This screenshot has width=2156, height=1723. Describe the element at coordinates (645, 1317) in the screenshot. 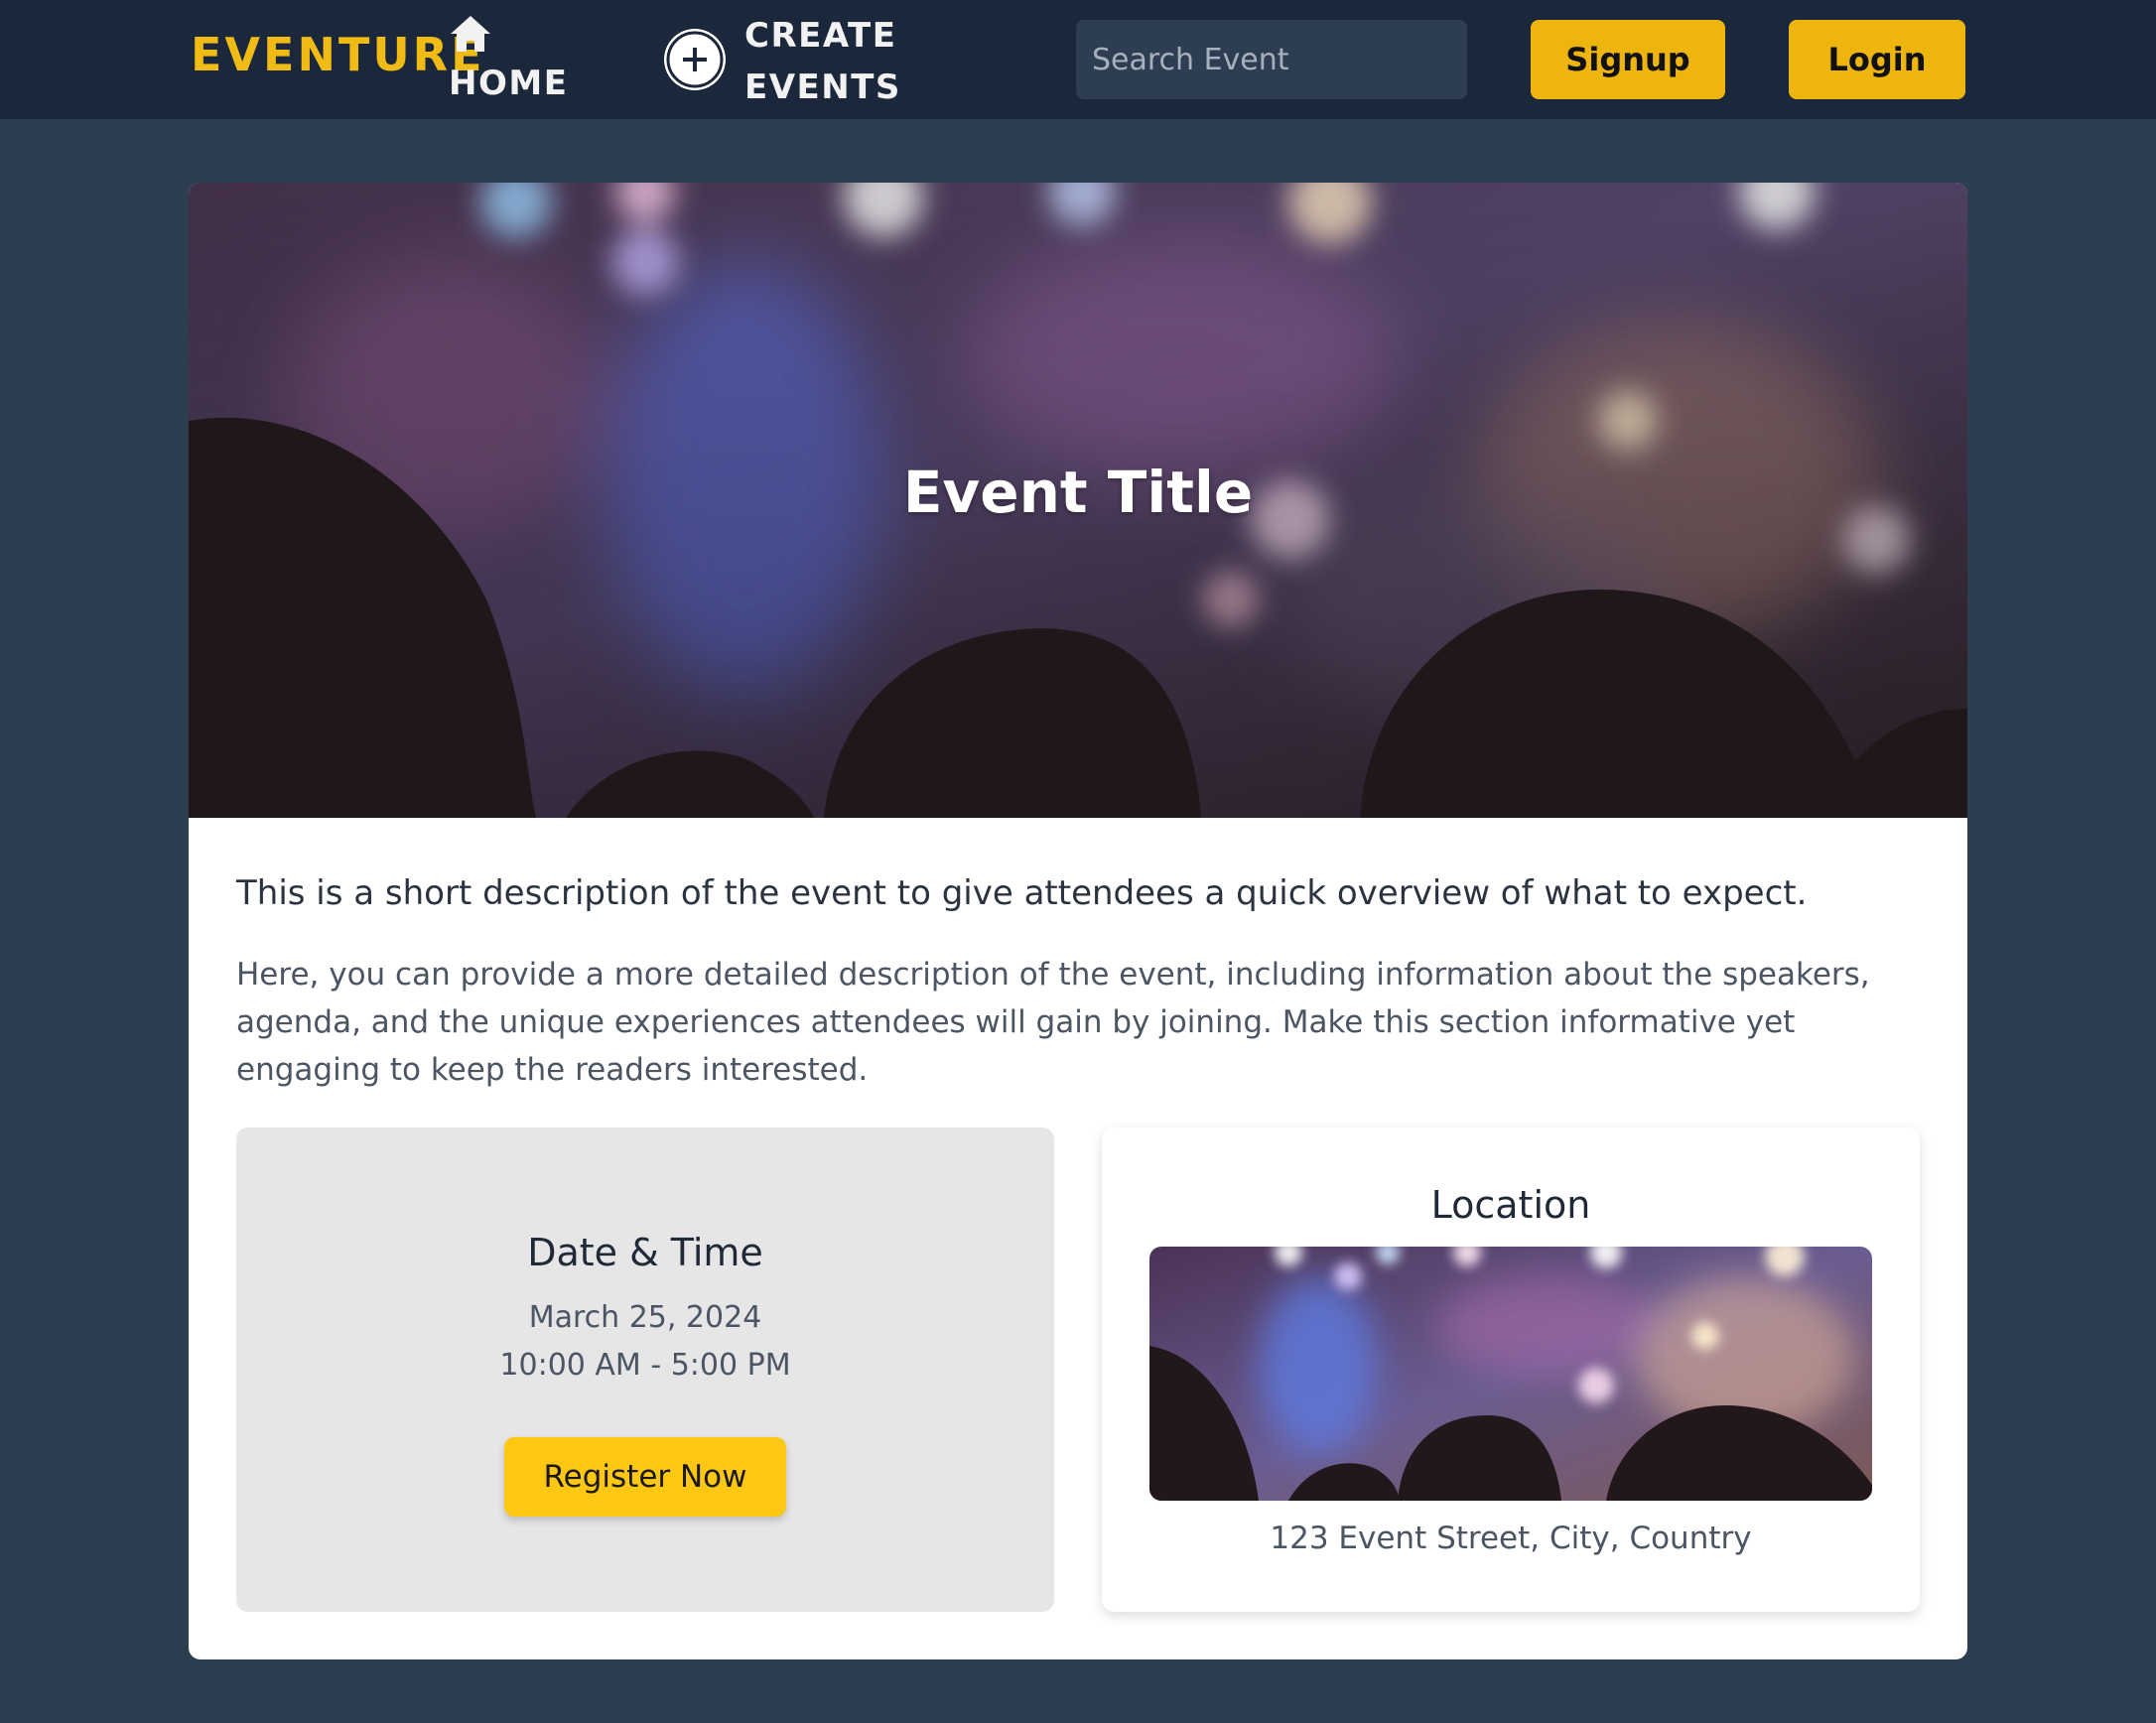

I see `event-date: March 25, 2024` at that location.